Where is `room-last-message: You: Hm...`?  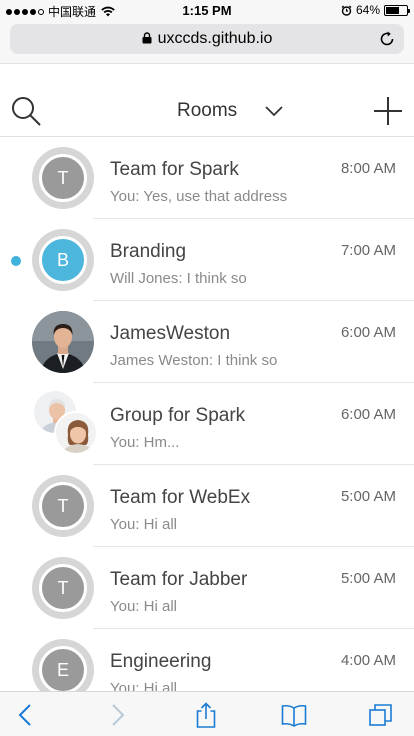
room-last-message: You: Hm... is located at coordinates (145, 442).